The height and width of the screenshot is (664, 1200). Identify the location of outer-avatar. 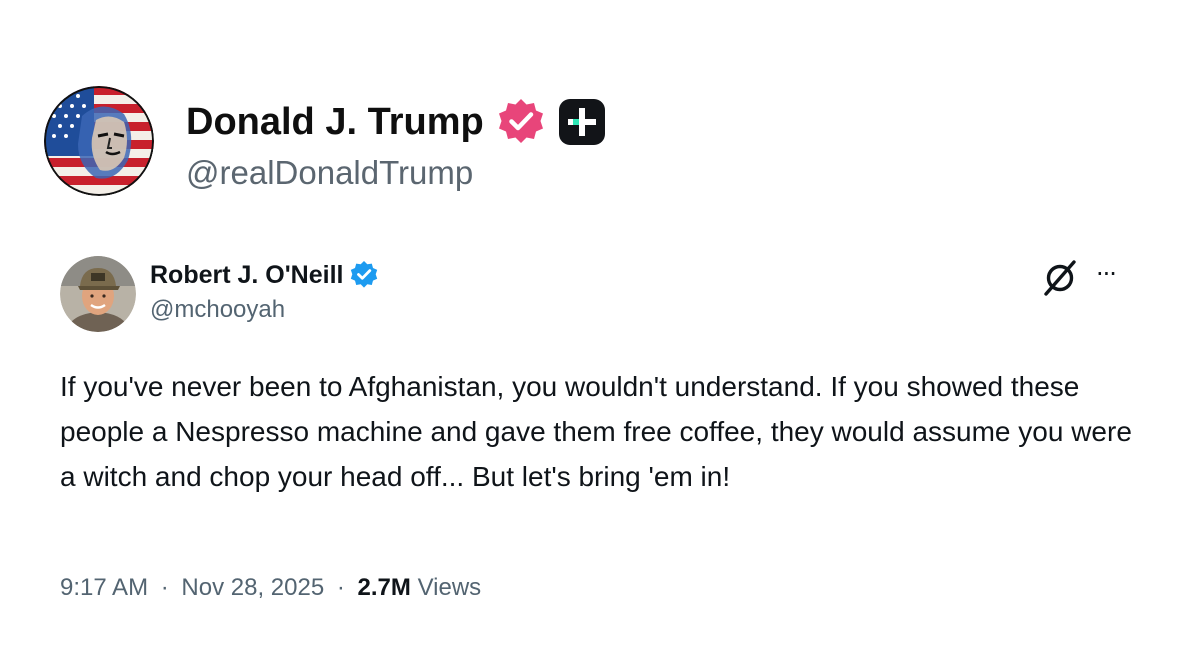
(99, 141).